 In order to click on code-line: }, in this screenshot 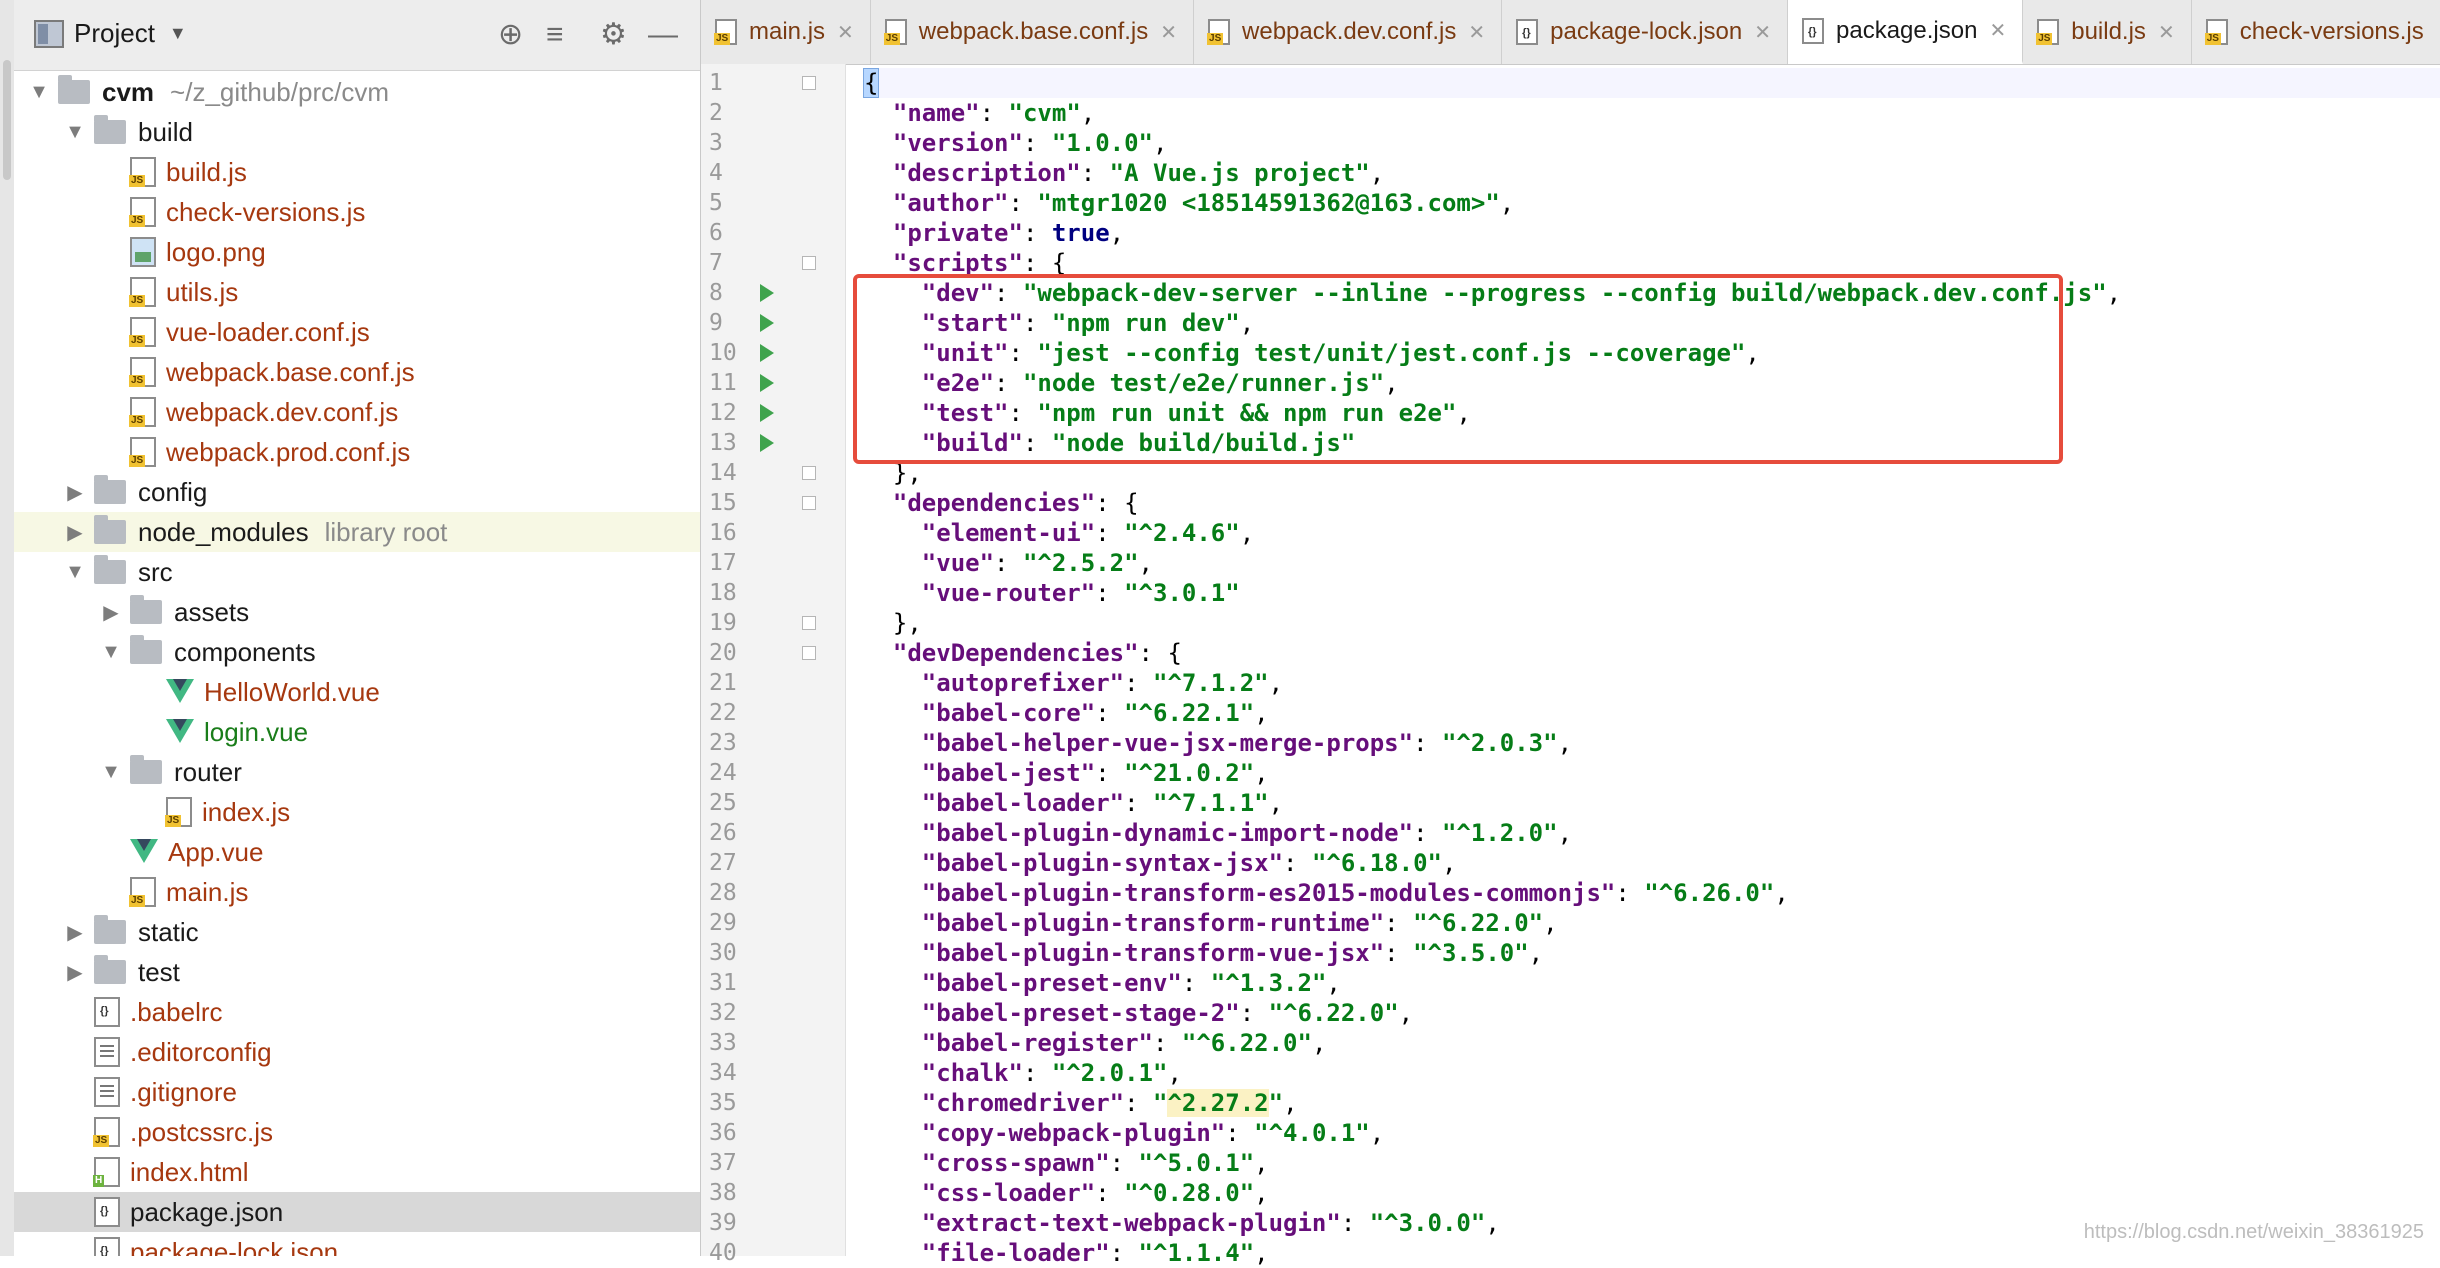, I will do `click(1652, 623)`.